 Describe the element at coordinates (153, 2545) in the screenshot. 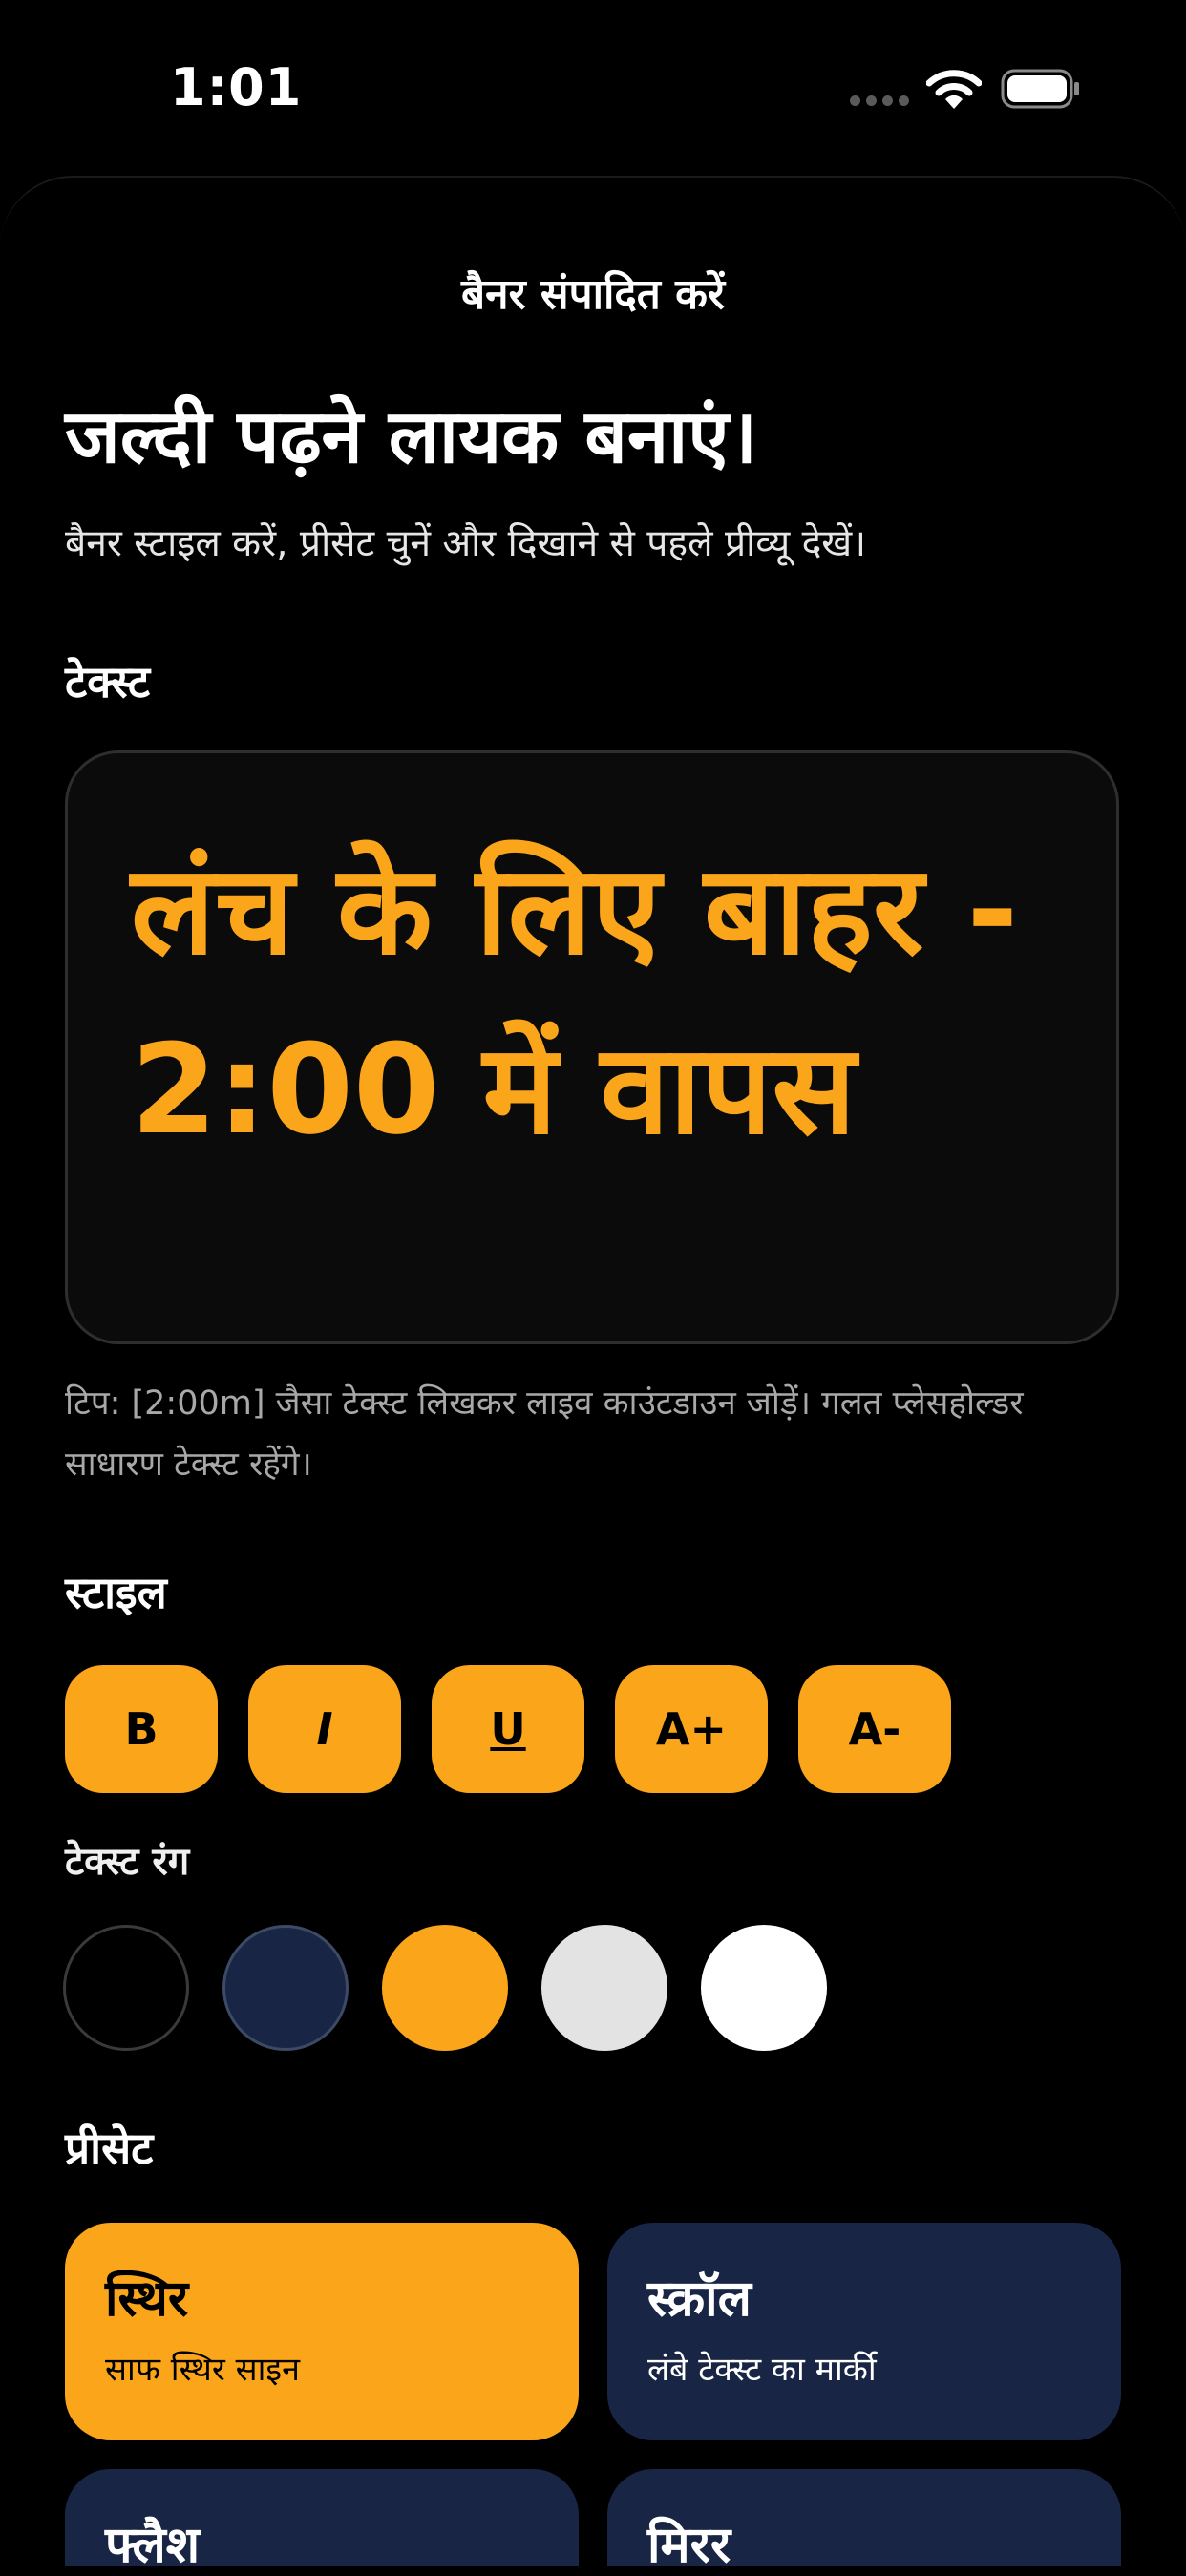

I see `preset-title: फ्लैश` at that location.